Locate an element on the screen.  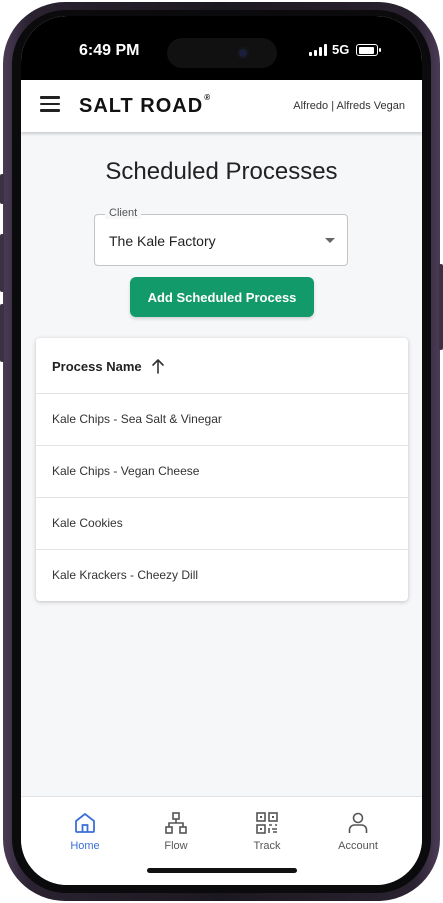
flow-icon is located at coordinates (176, 823).